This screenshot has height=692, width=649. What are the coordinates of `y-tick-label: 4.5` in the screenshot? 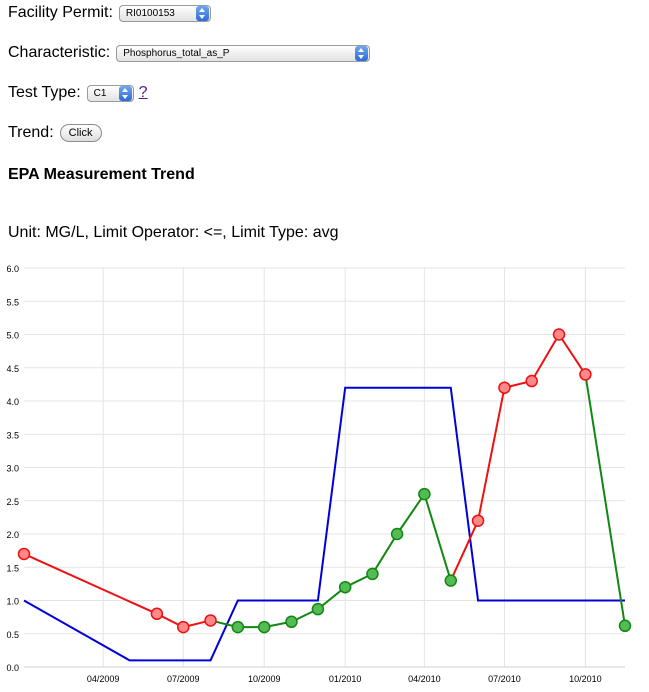 It's located at (12, 369).